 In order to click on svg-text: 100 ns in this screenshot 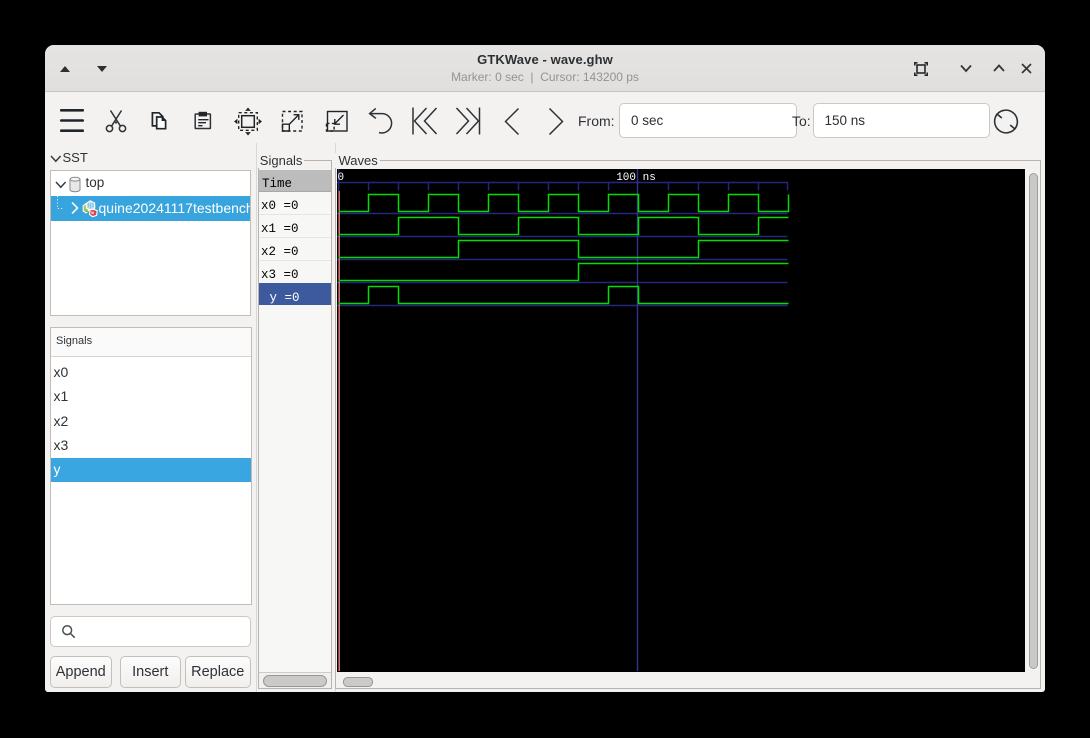, I will do `click(636, 178)`.